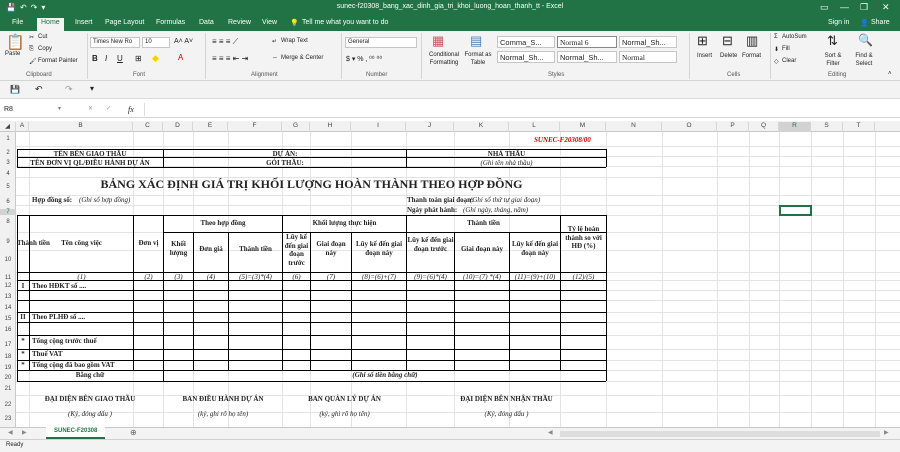  Describe the element at coordinates (865, 40) in the screenshot. I see `find-select-icon: 🔍` at that location.